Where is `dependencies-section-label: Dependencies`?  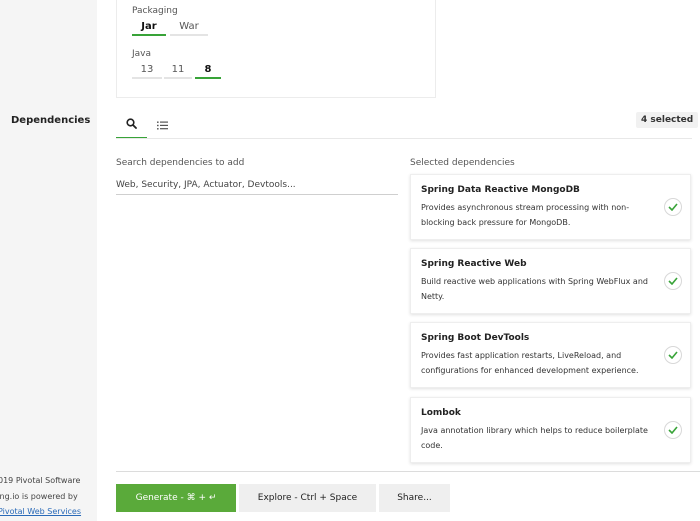
dependencies-section-label: Dependencies is located at coordinates (51, 120).